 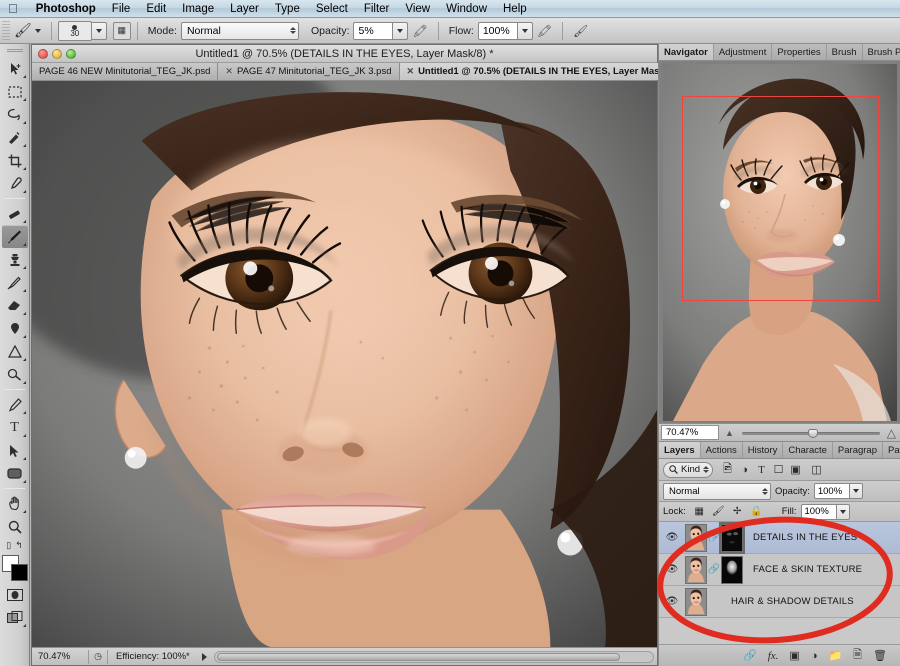 What do you see at coordinates (121, 30) in the screenshot?
I see `brush-panel-toggle: ▦` at bounding box center [121, 30].